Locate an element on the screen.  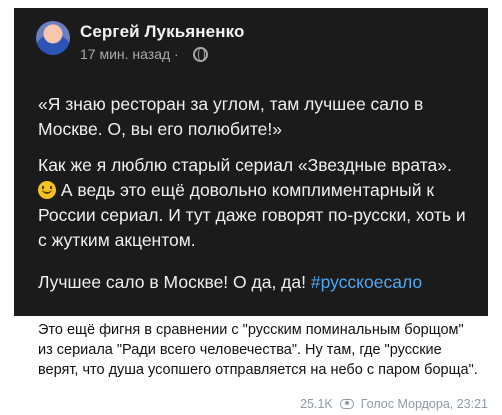
hashtag-link: #русскоесало is located at coordinates (366, 282).